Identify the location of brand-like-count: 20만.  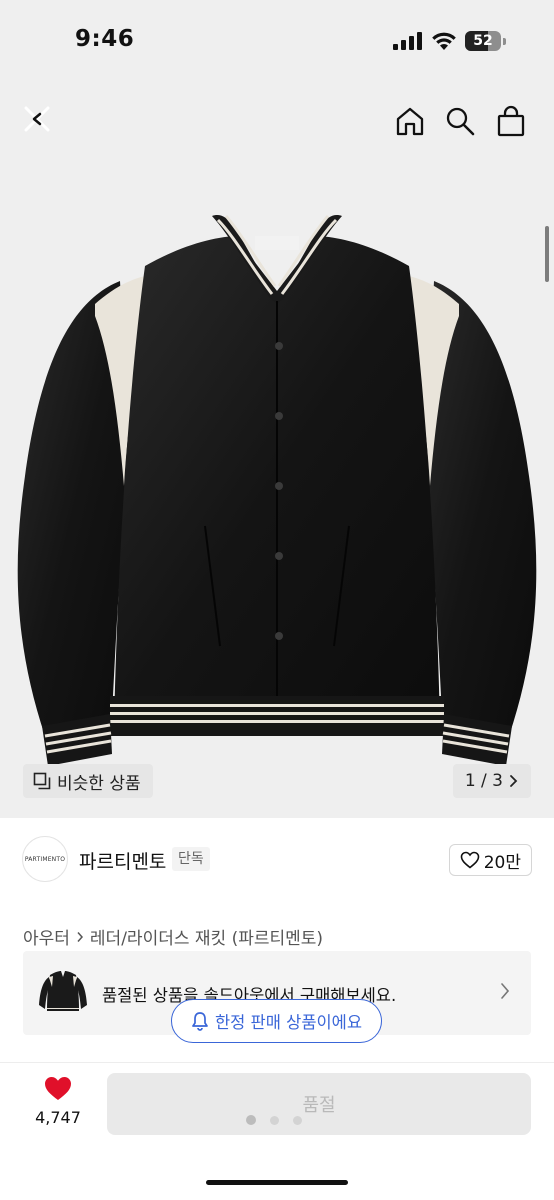
(502, 862).